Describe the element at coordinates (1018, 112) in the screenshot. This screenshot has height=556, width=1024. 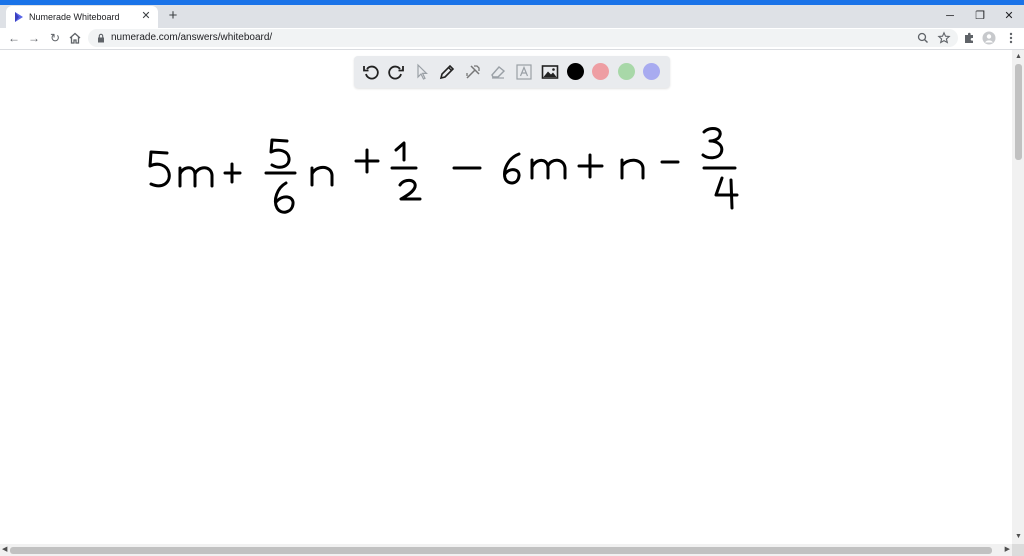
I see `vertical-scroll-thumb` at that location.